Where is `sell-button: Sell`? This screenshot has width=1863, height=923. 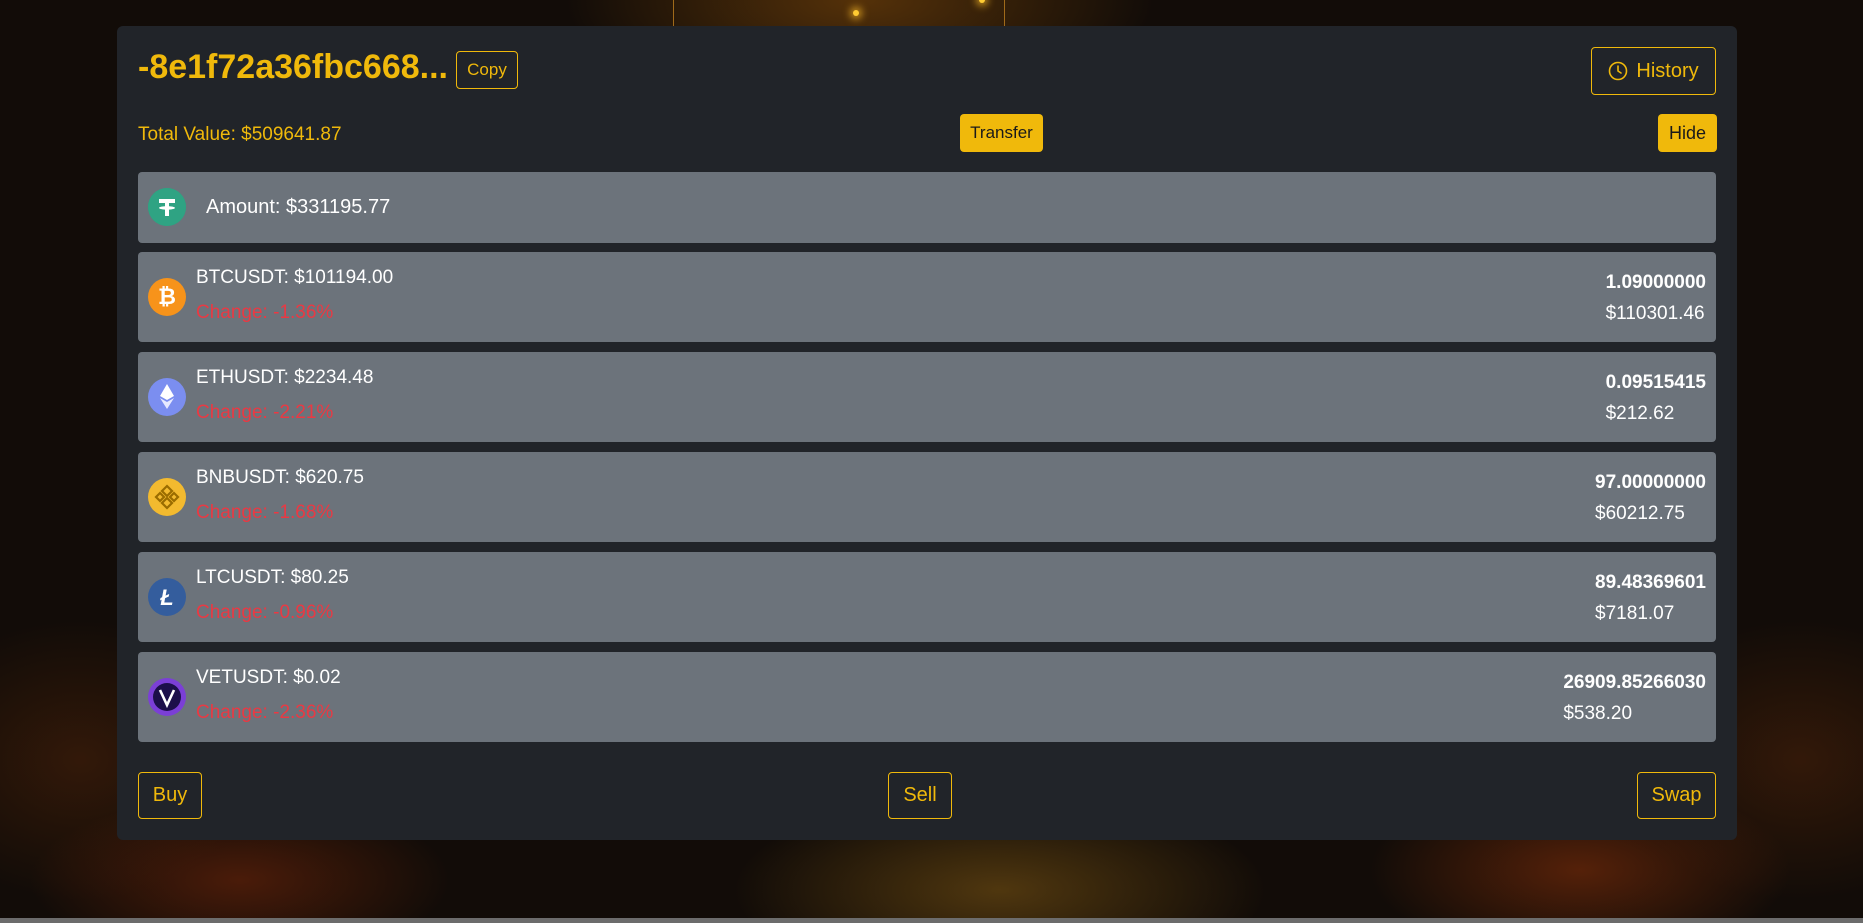
sell-button: Sell is located at coordinates (920, 795).